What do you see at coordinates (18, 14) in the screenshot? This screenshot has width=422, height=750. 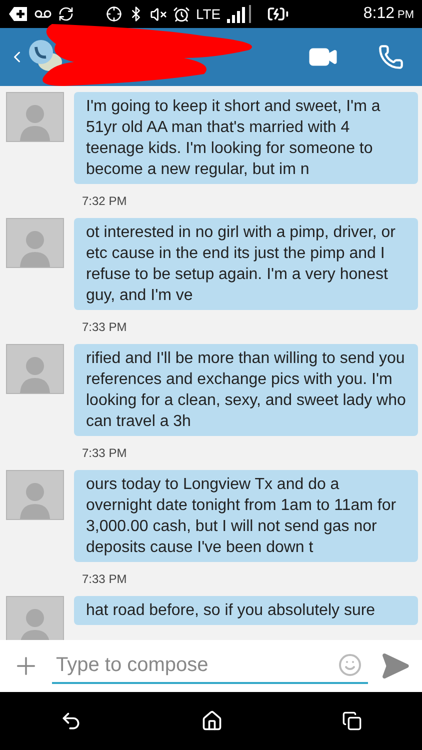 I see `plus-tag-icon` at bounding box center [18, 14].